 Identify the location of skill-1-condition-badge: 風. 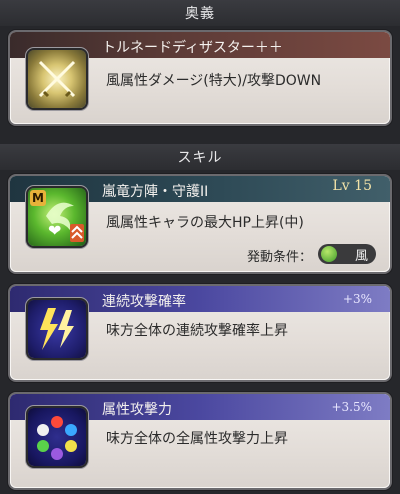
(347, 254).